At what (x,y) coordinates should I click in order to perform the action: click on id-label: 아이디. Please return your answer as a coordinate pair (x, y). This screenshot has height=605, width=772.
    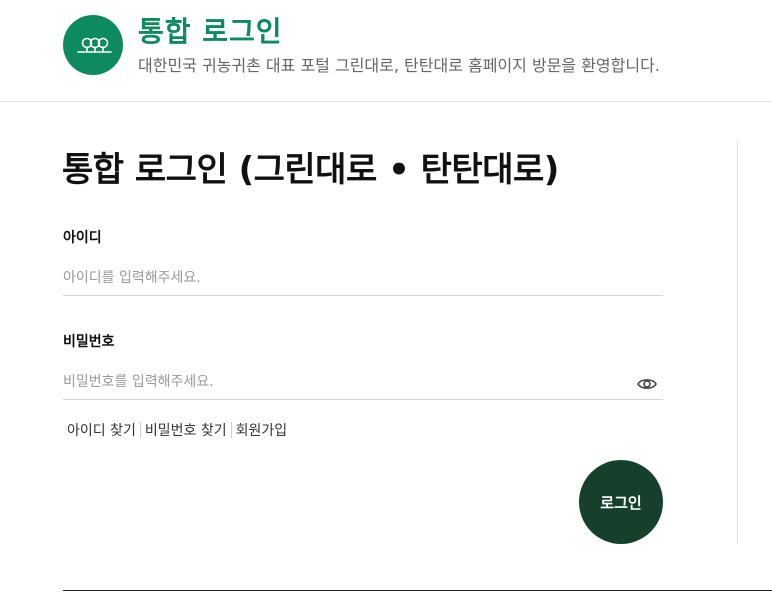
    Looking at the image, I should click on (82, 238).